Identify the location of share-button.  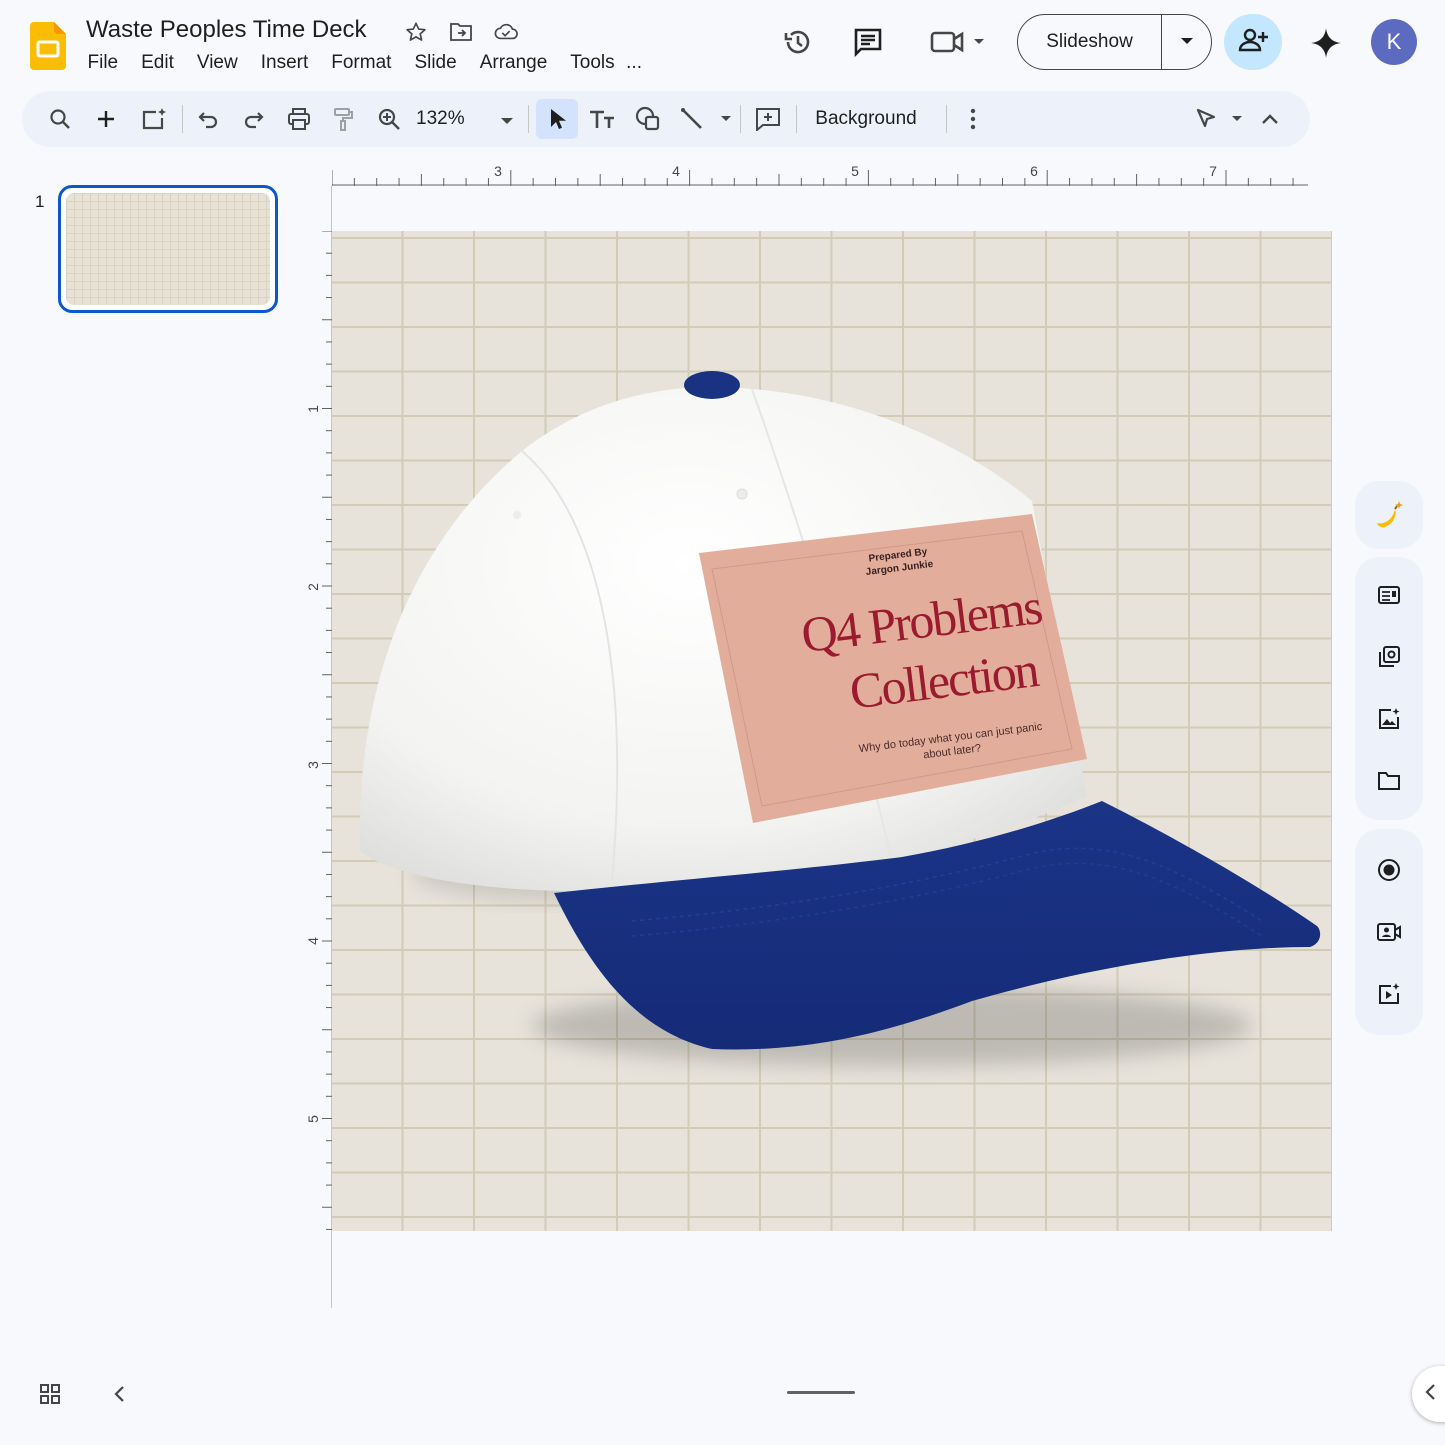
(1253, 42).